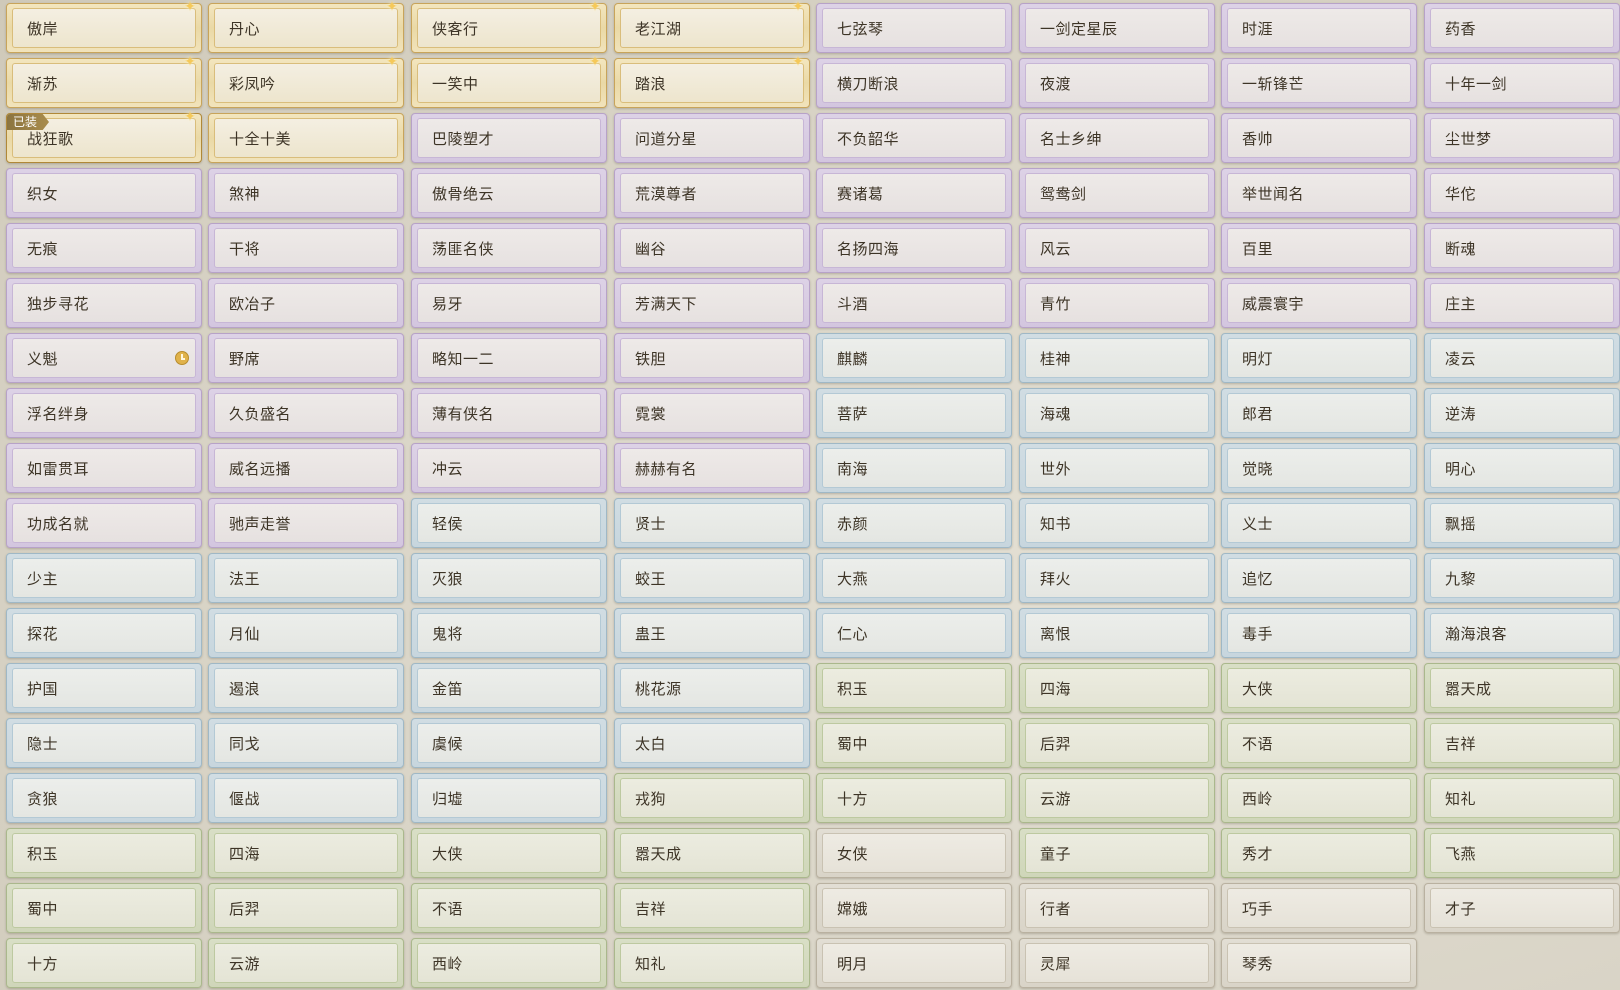  I want to click on title-tile: 丹心 ✦, so click(306, 26).